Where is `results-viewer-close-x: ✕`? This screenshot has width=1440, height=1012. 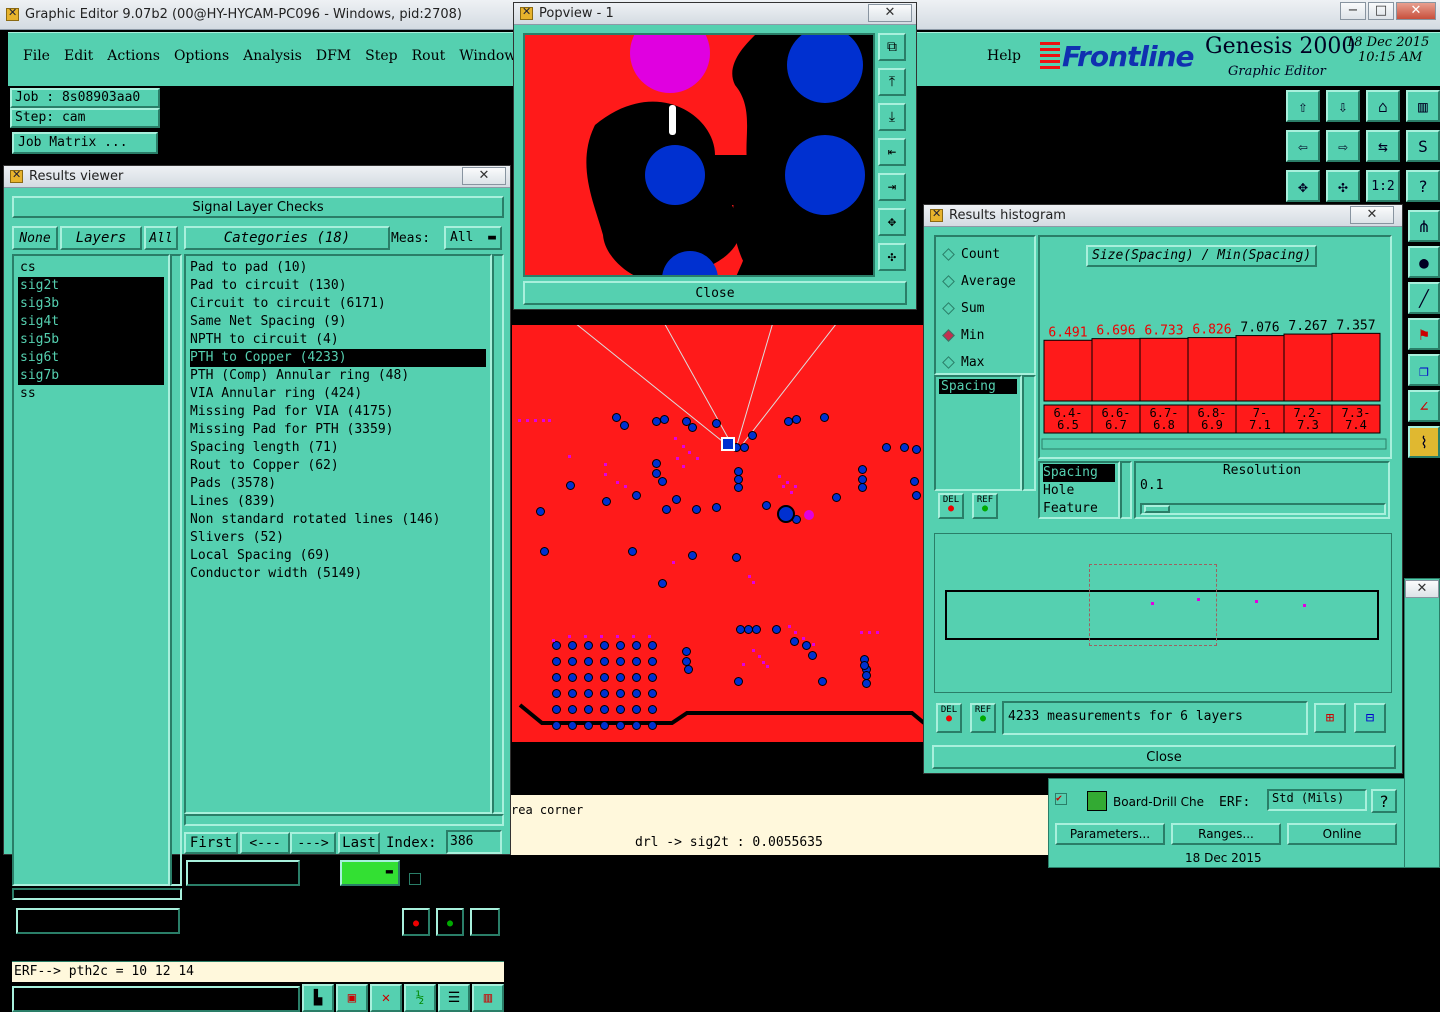
results-viewer-close-x: ✕ is located at coordinates (484, 176).